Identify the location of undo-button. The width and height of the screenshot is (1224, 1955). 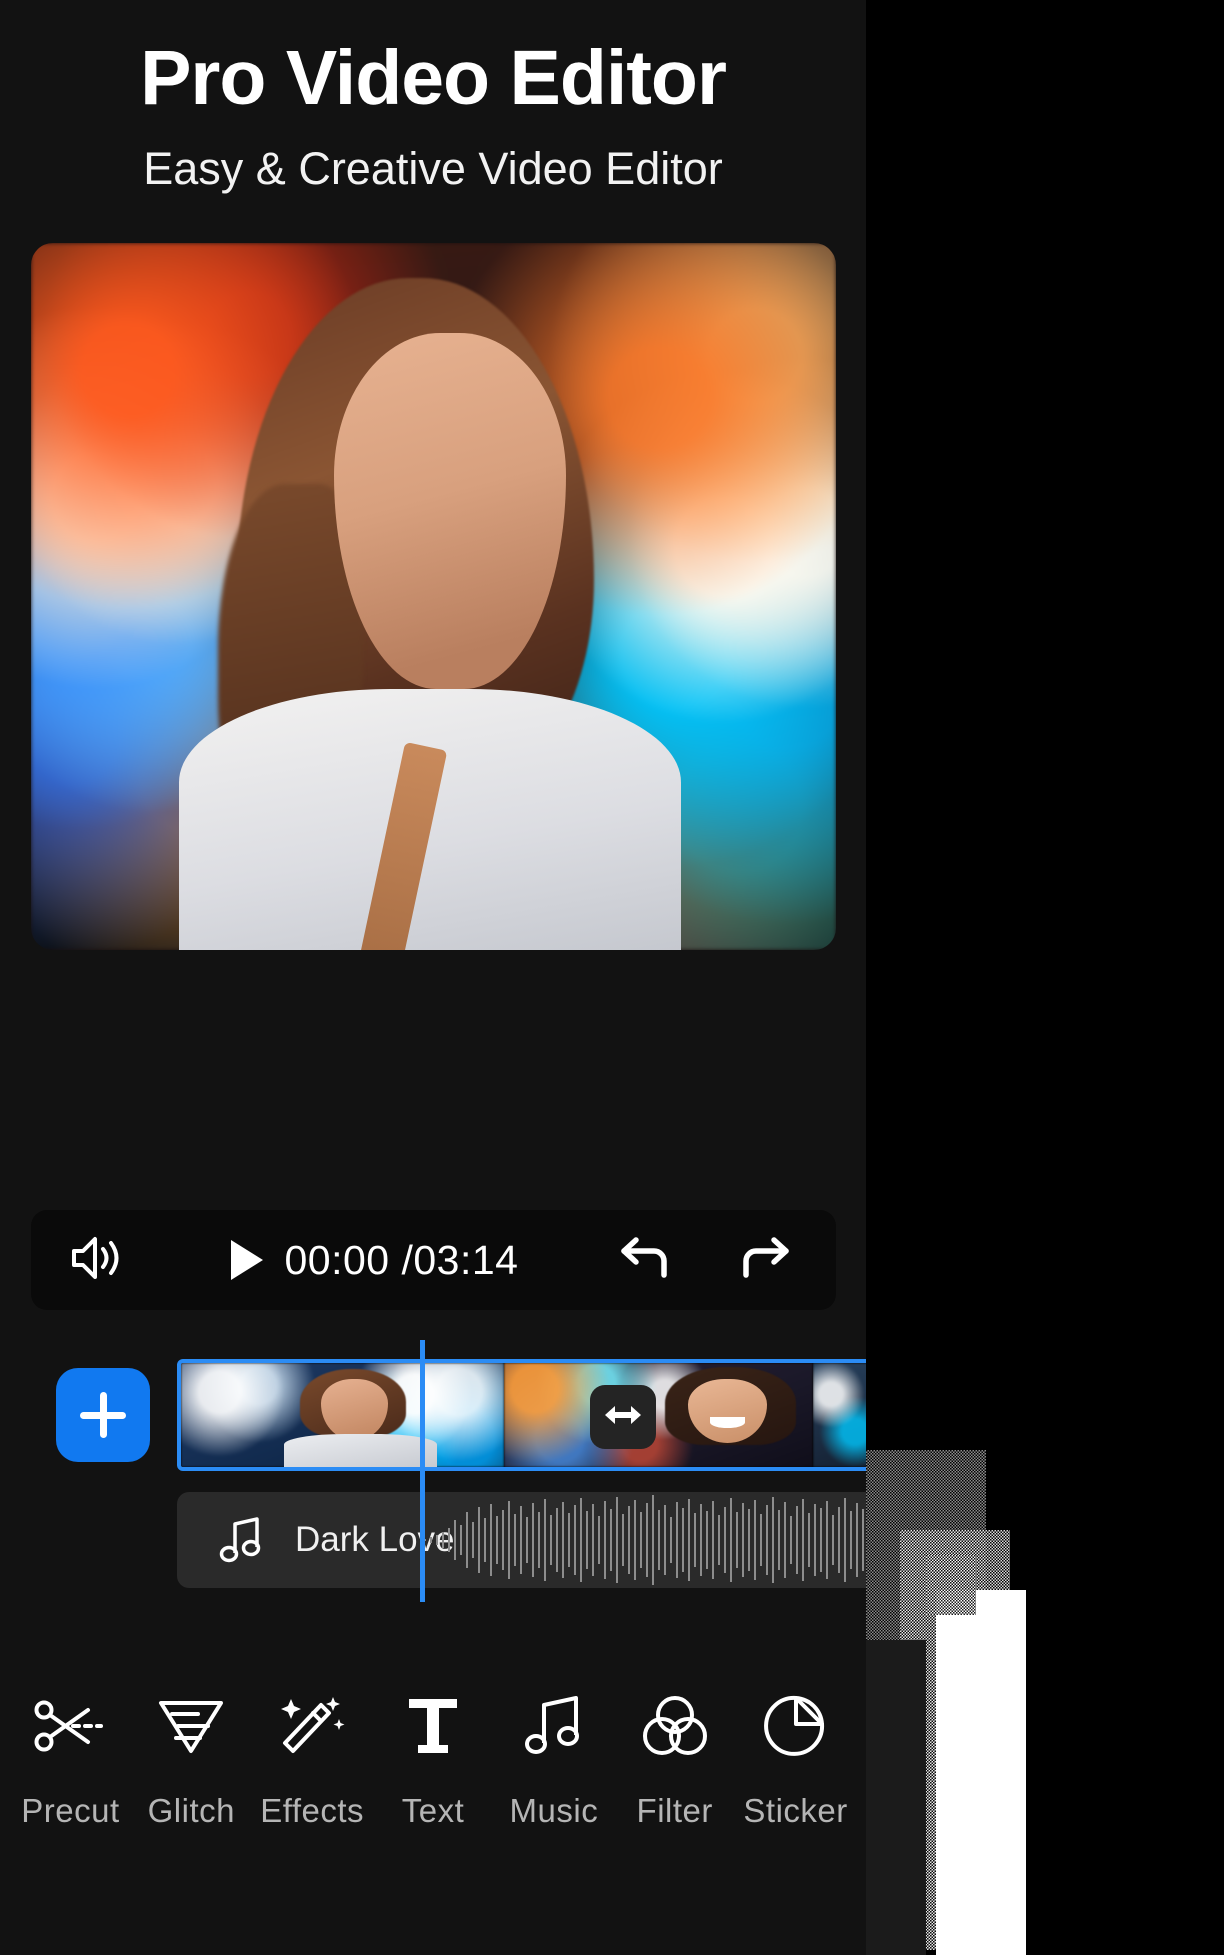
(646, 1260).